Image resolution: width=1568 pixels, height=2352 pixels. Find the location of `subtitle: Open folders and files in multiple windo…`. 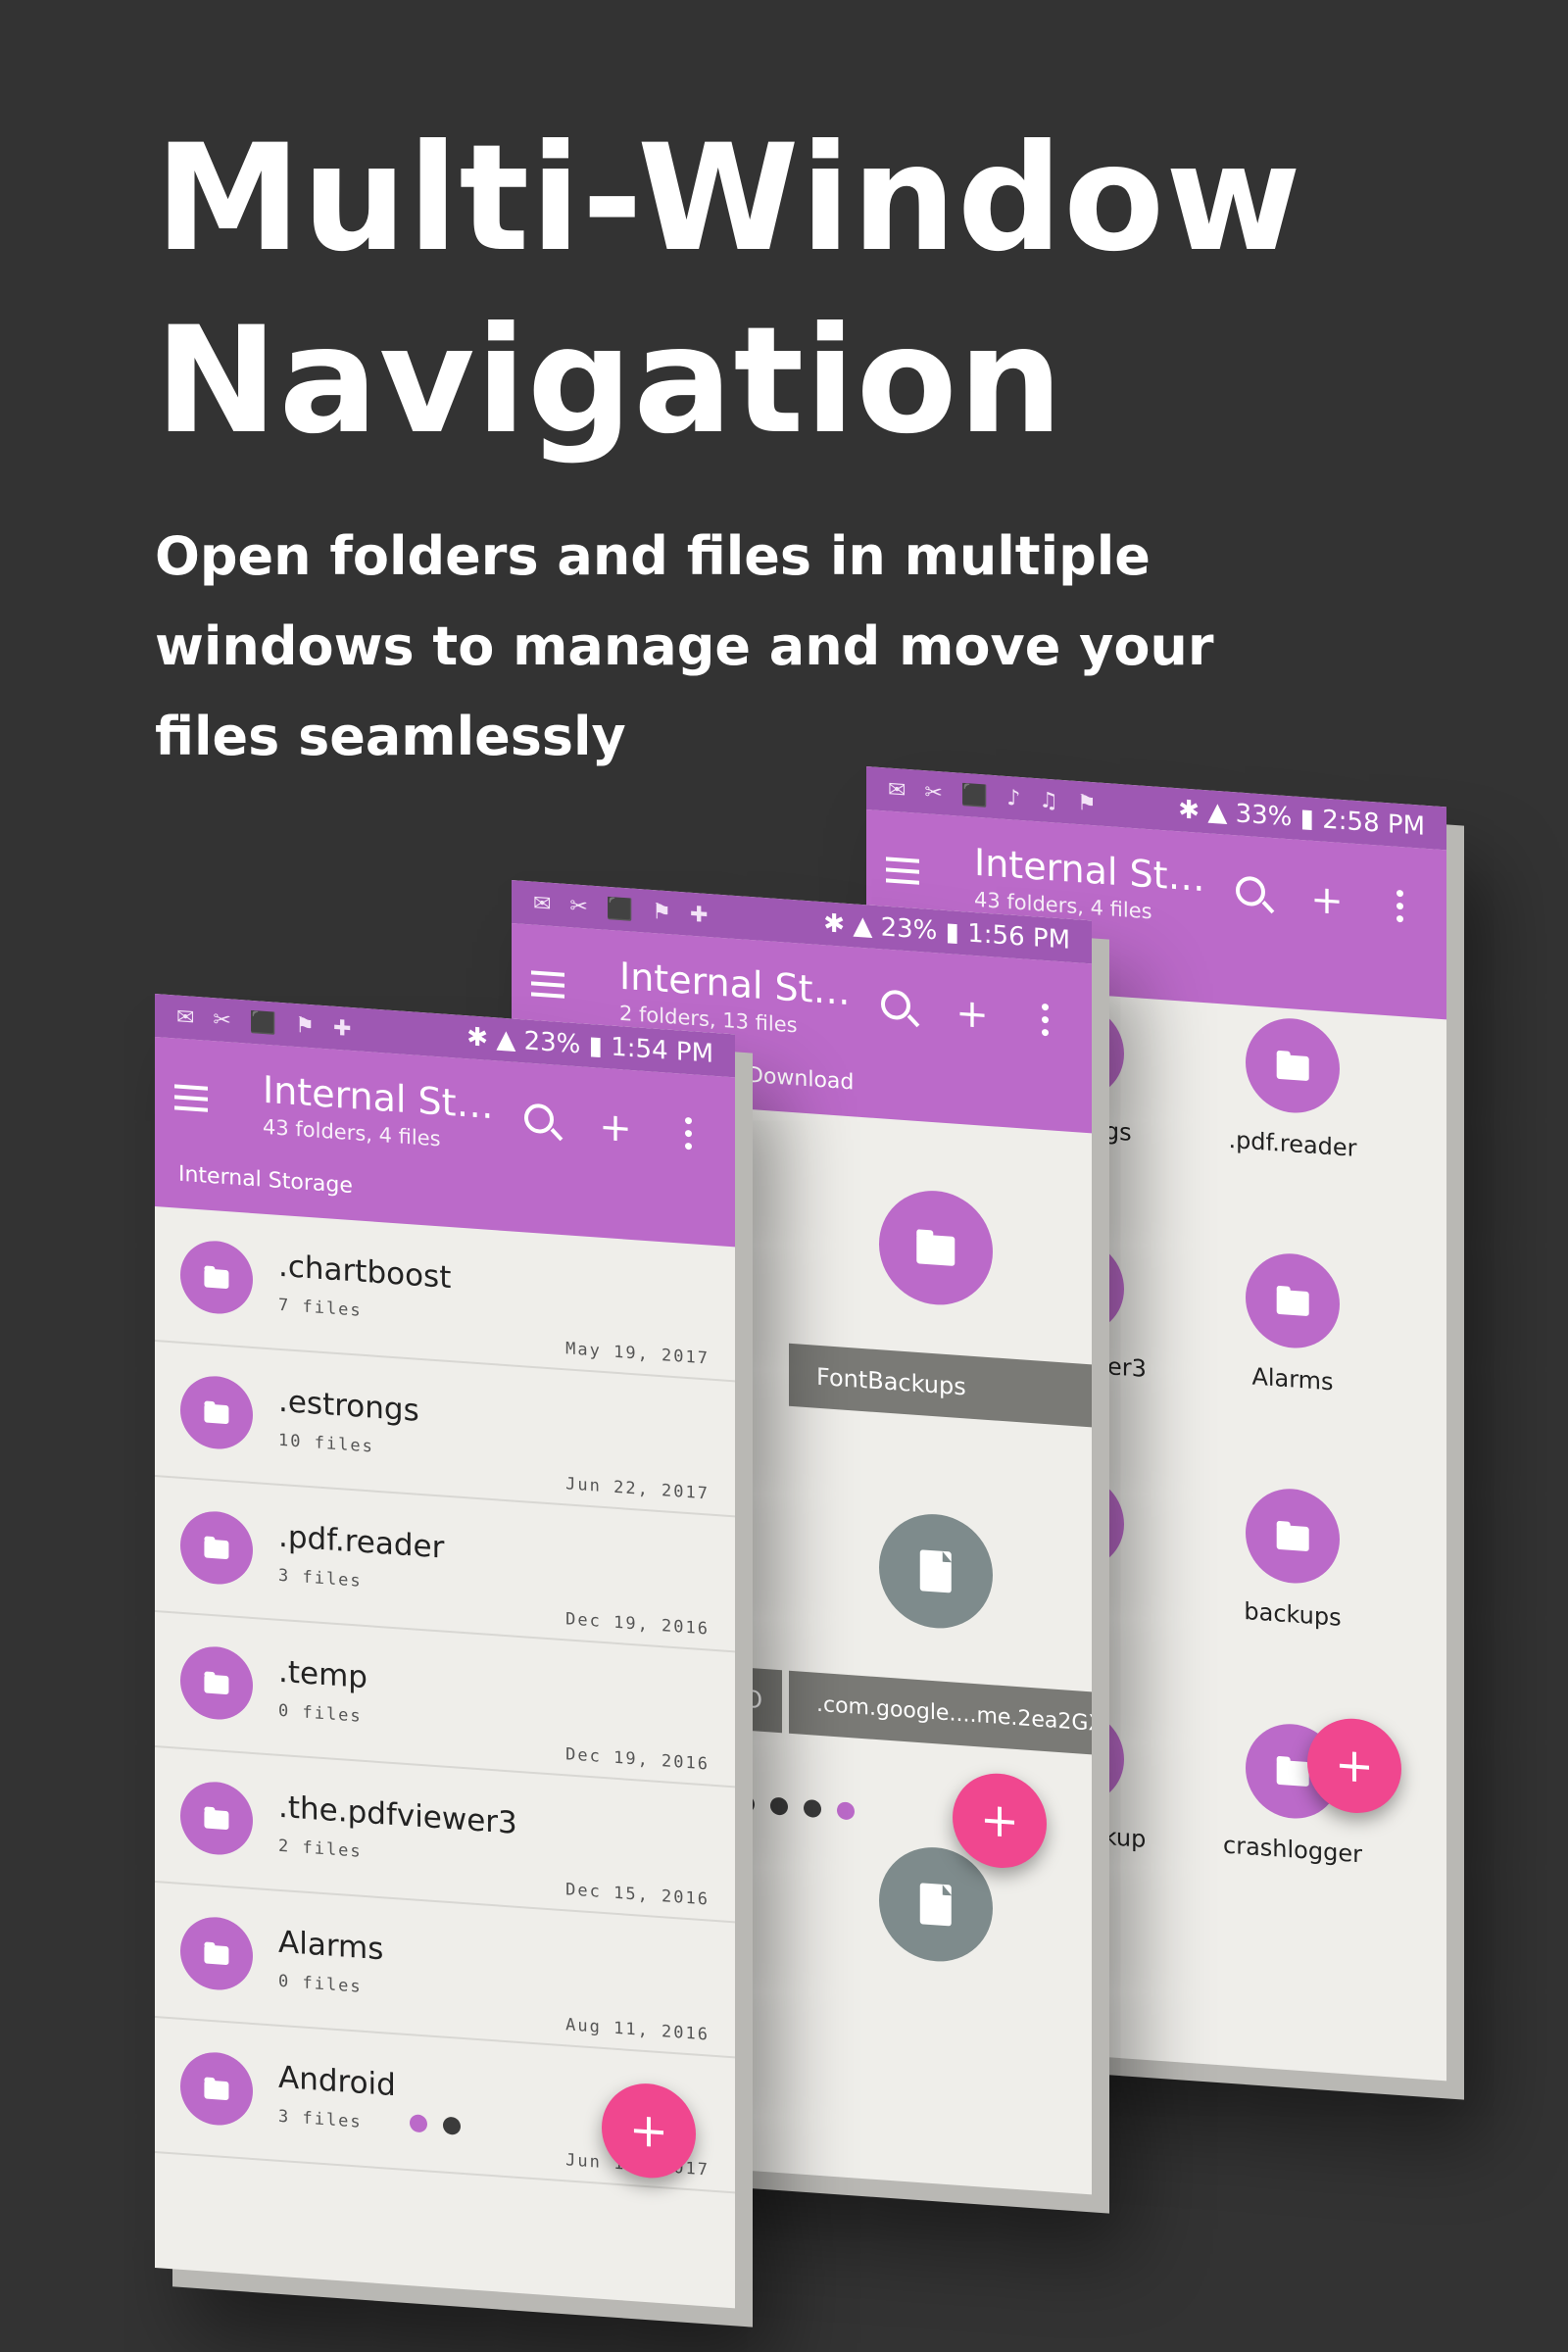

subtitle: Open folders and files in multiple windo… is located at coordinates (684, 646).